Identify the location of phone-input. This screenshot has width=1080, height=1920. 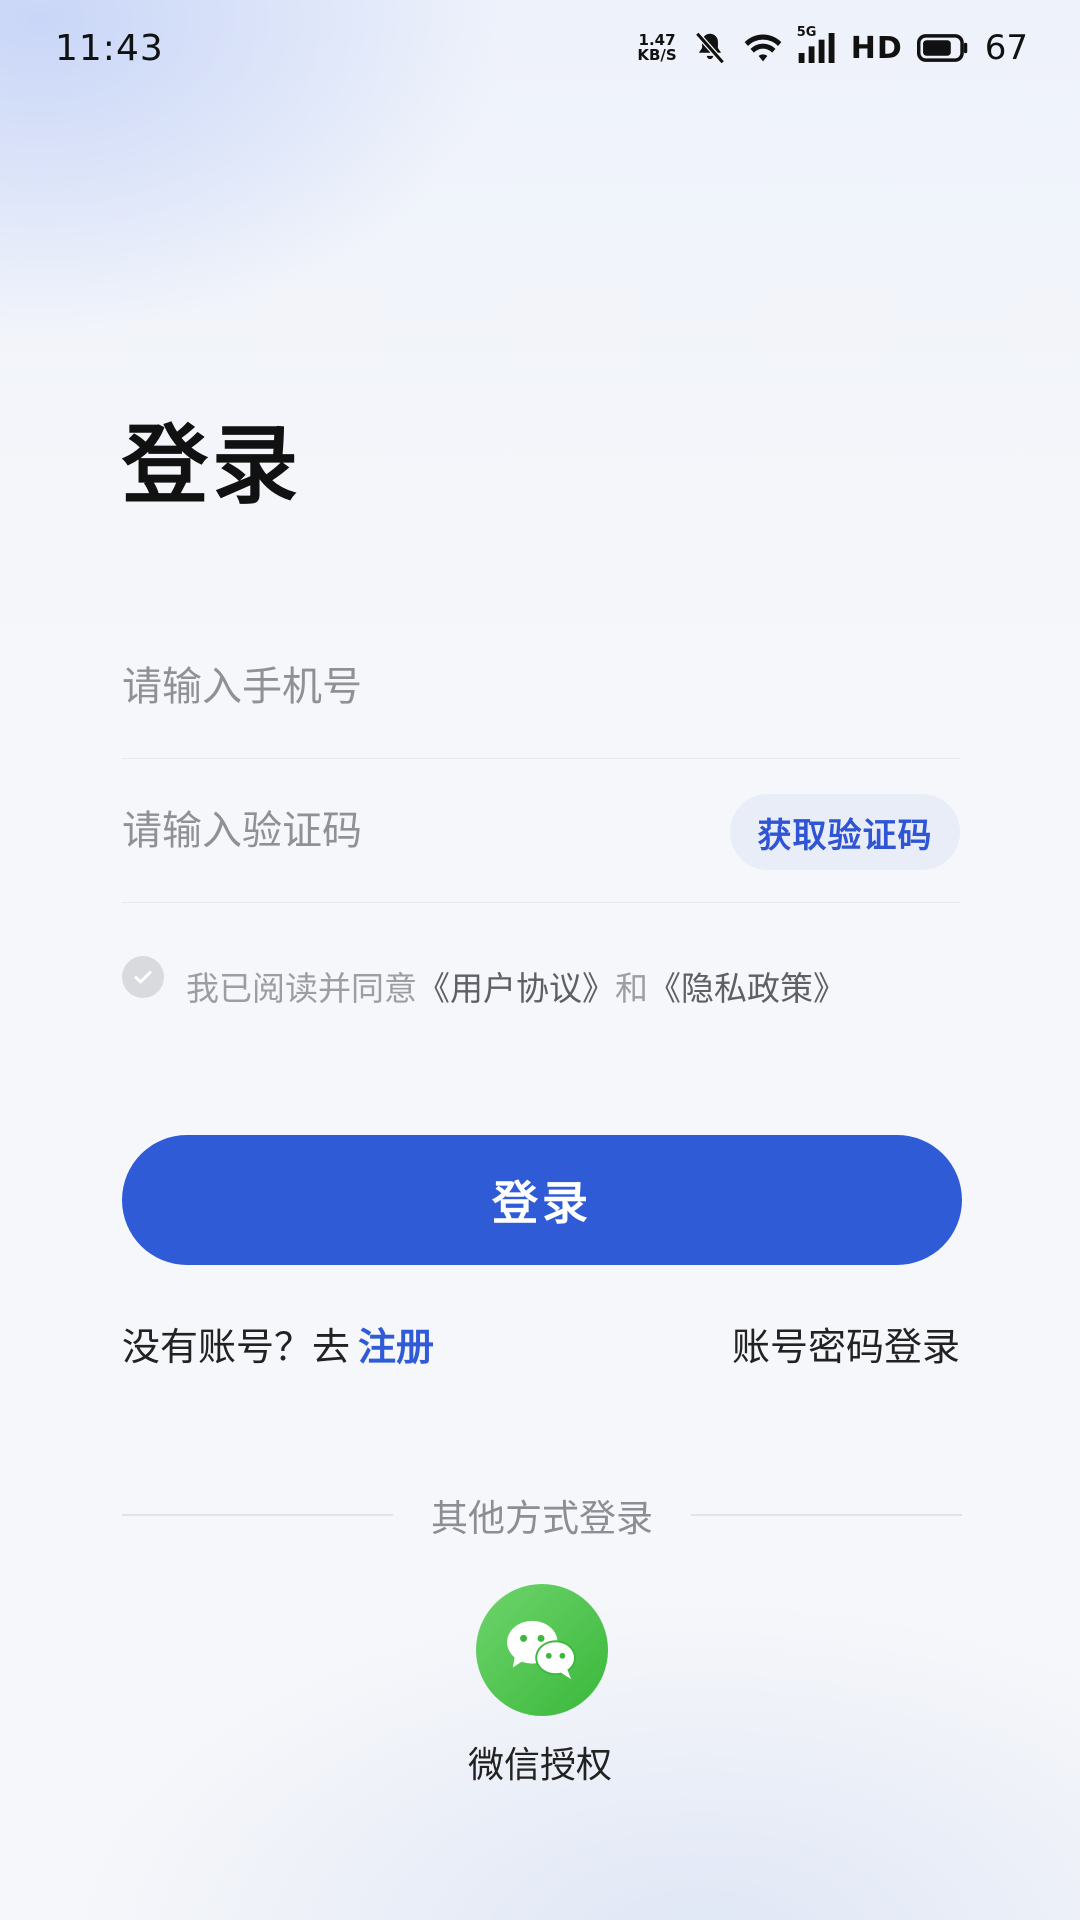
(402, 687).